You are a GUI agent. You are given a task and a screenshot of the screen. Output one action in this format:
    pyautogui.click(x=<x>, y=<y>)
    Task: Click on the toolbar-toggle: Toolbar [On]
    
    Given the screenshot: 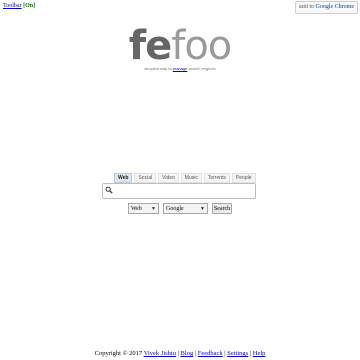 What is the action you would take?
    pyautogui.click(x=19, y=6)
    